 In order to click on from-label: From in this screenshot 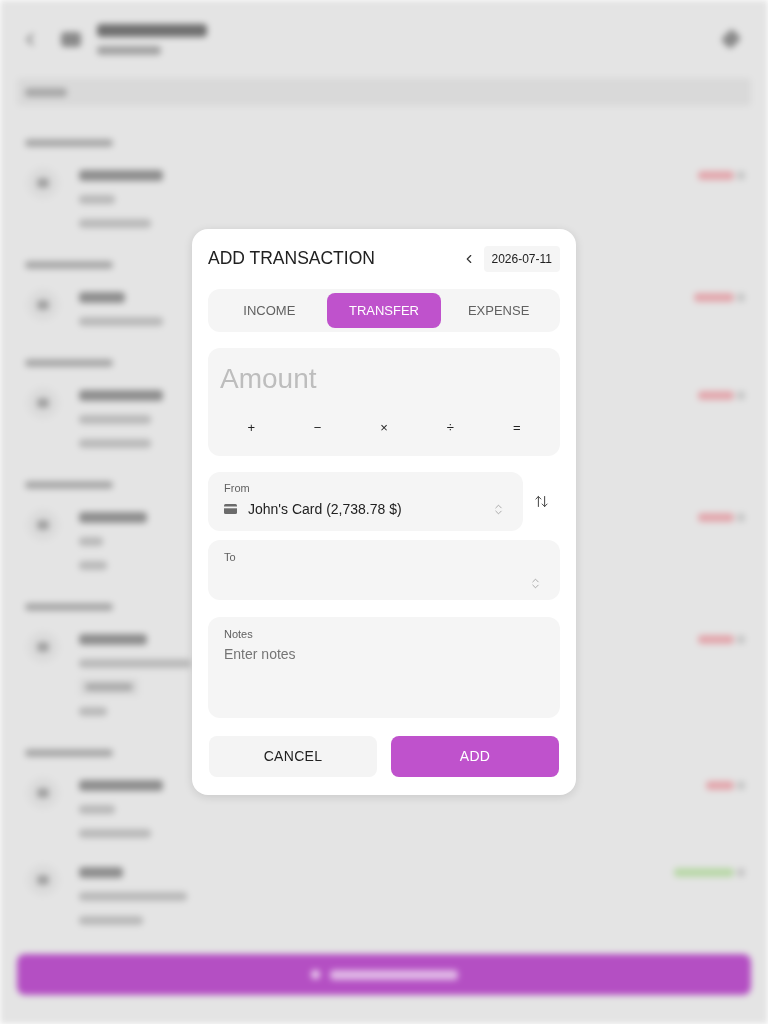, I will do `click(237, 488)`.